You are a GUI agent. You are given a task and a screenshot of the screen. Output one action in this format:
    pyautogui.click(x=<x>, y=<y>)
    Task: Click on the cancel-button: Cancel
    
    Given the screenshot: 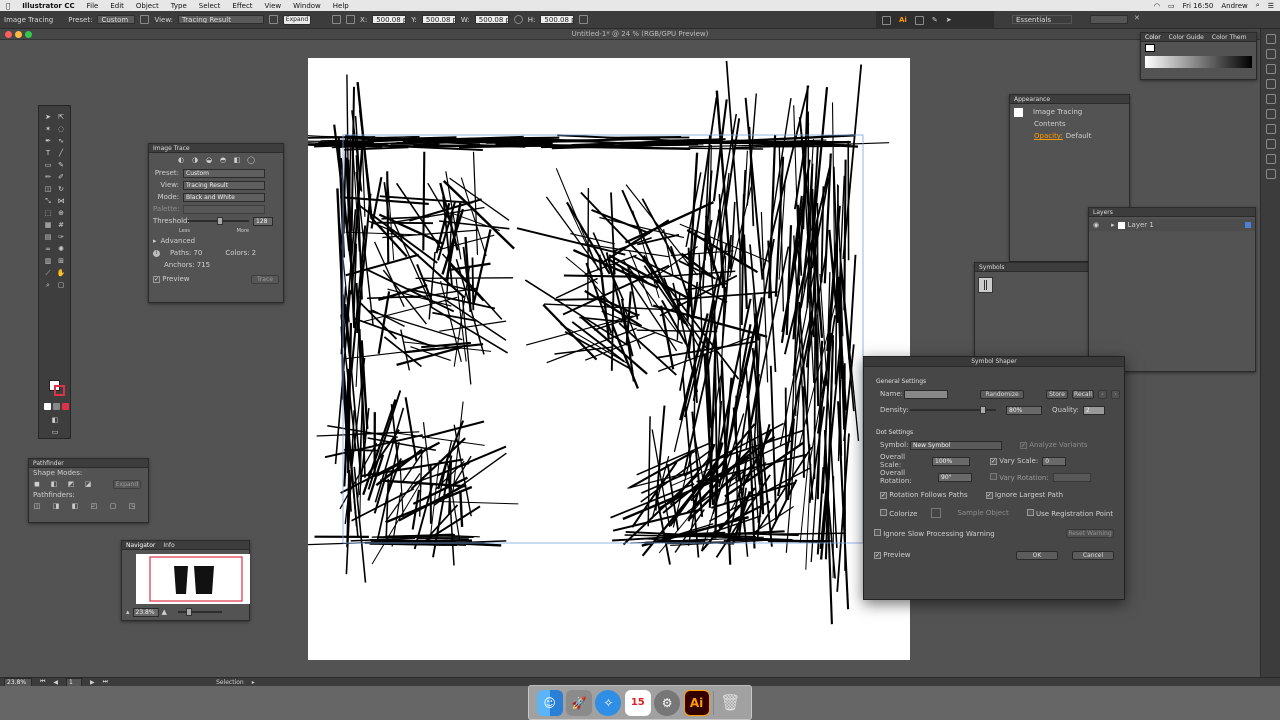 What is the action you would take?
    pyautogui.click(x=1093, y=555)
    